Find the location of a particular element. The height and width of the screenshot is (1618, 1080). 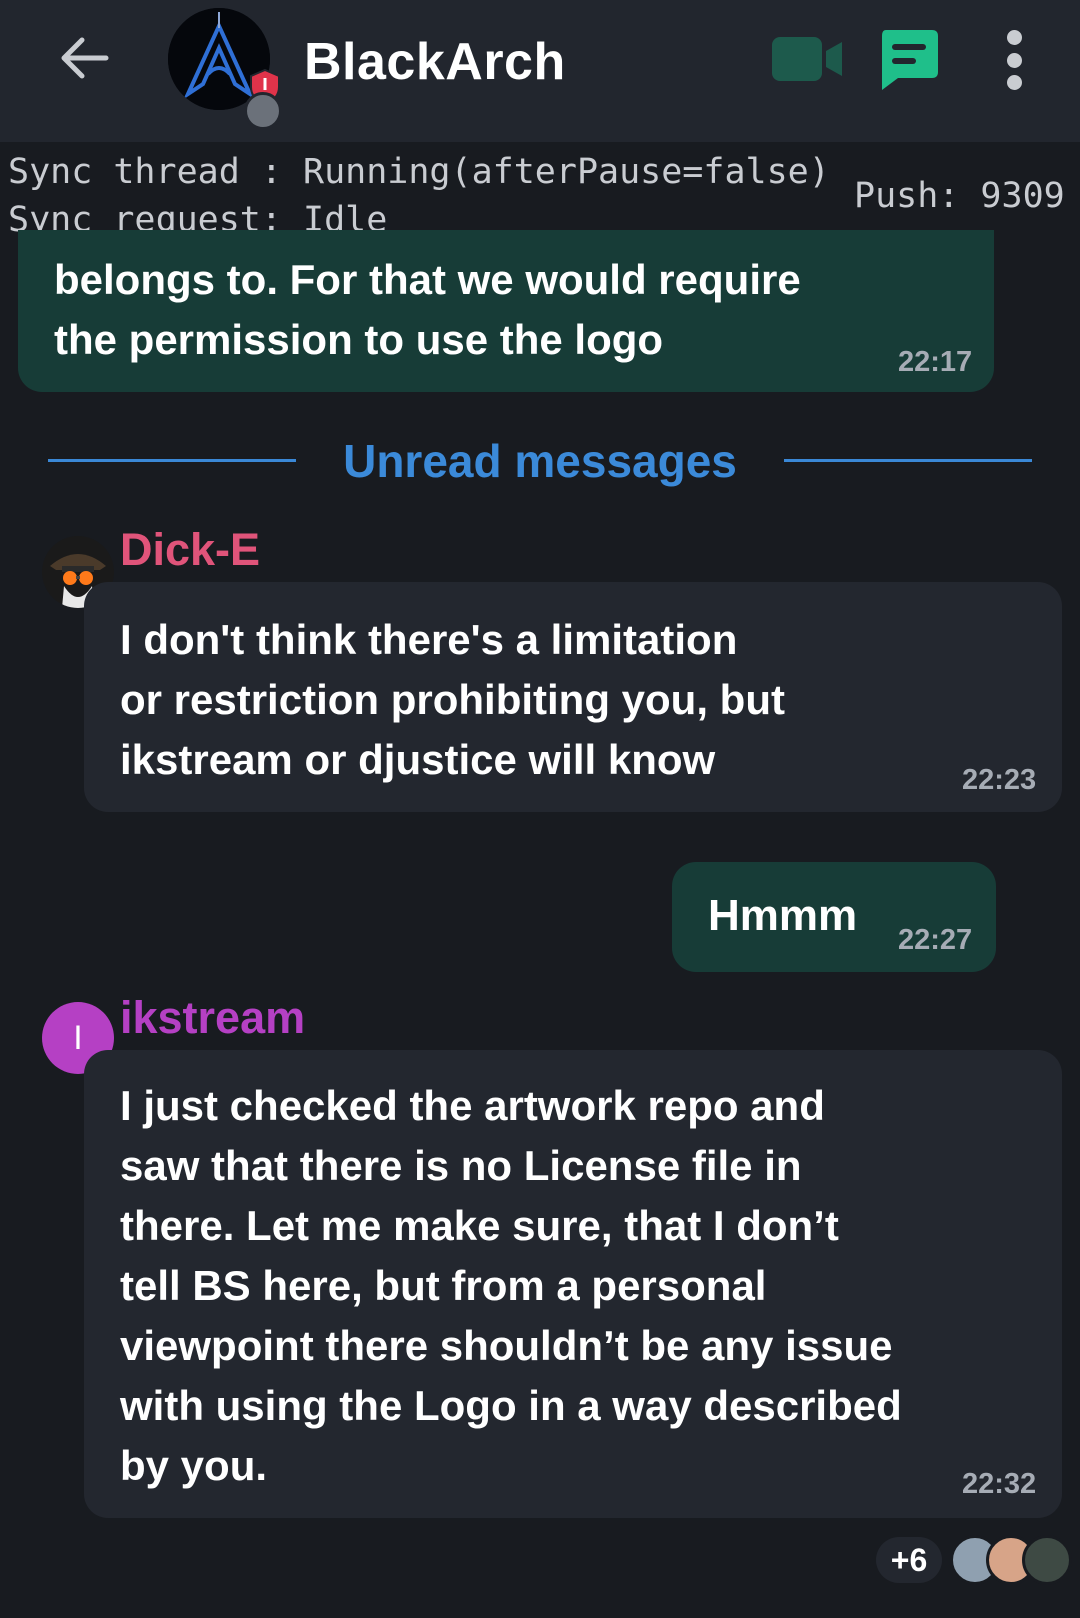

message-timestamp: 22:27 is located at coordinates (935, 940).